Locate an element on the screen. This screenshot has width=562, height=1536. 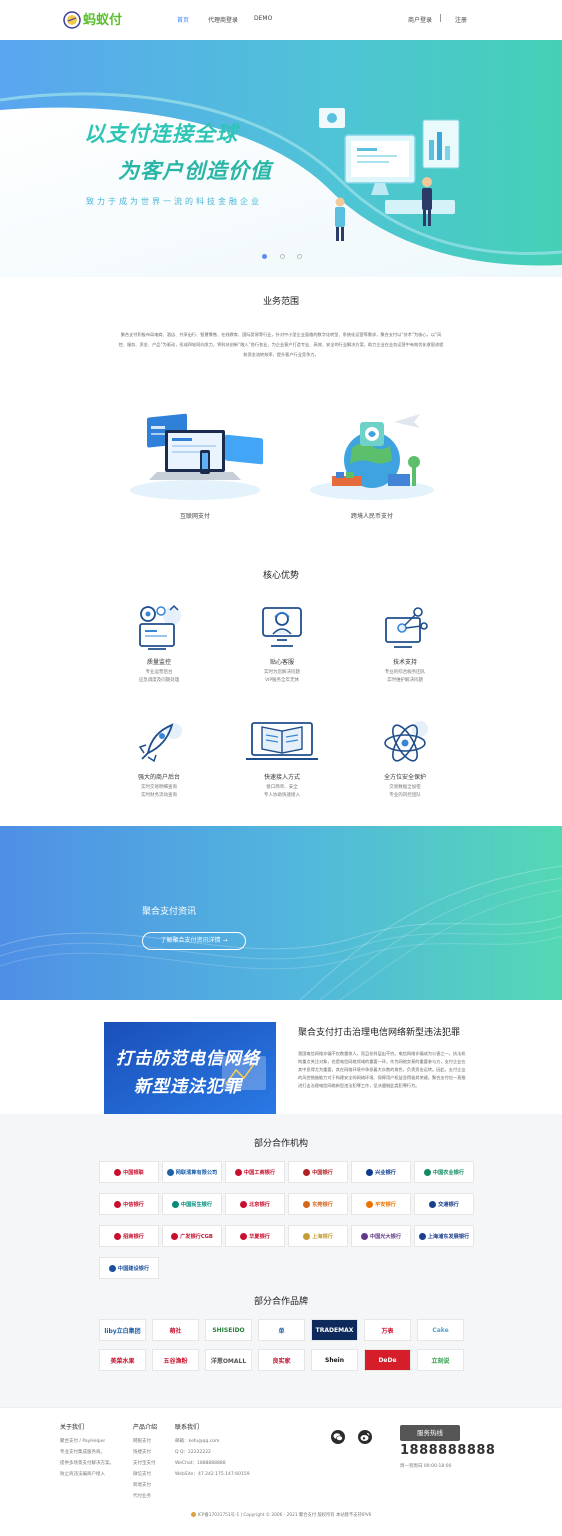
partner-org-logo: 华夏银行 is located at coordinates (255, 1236).